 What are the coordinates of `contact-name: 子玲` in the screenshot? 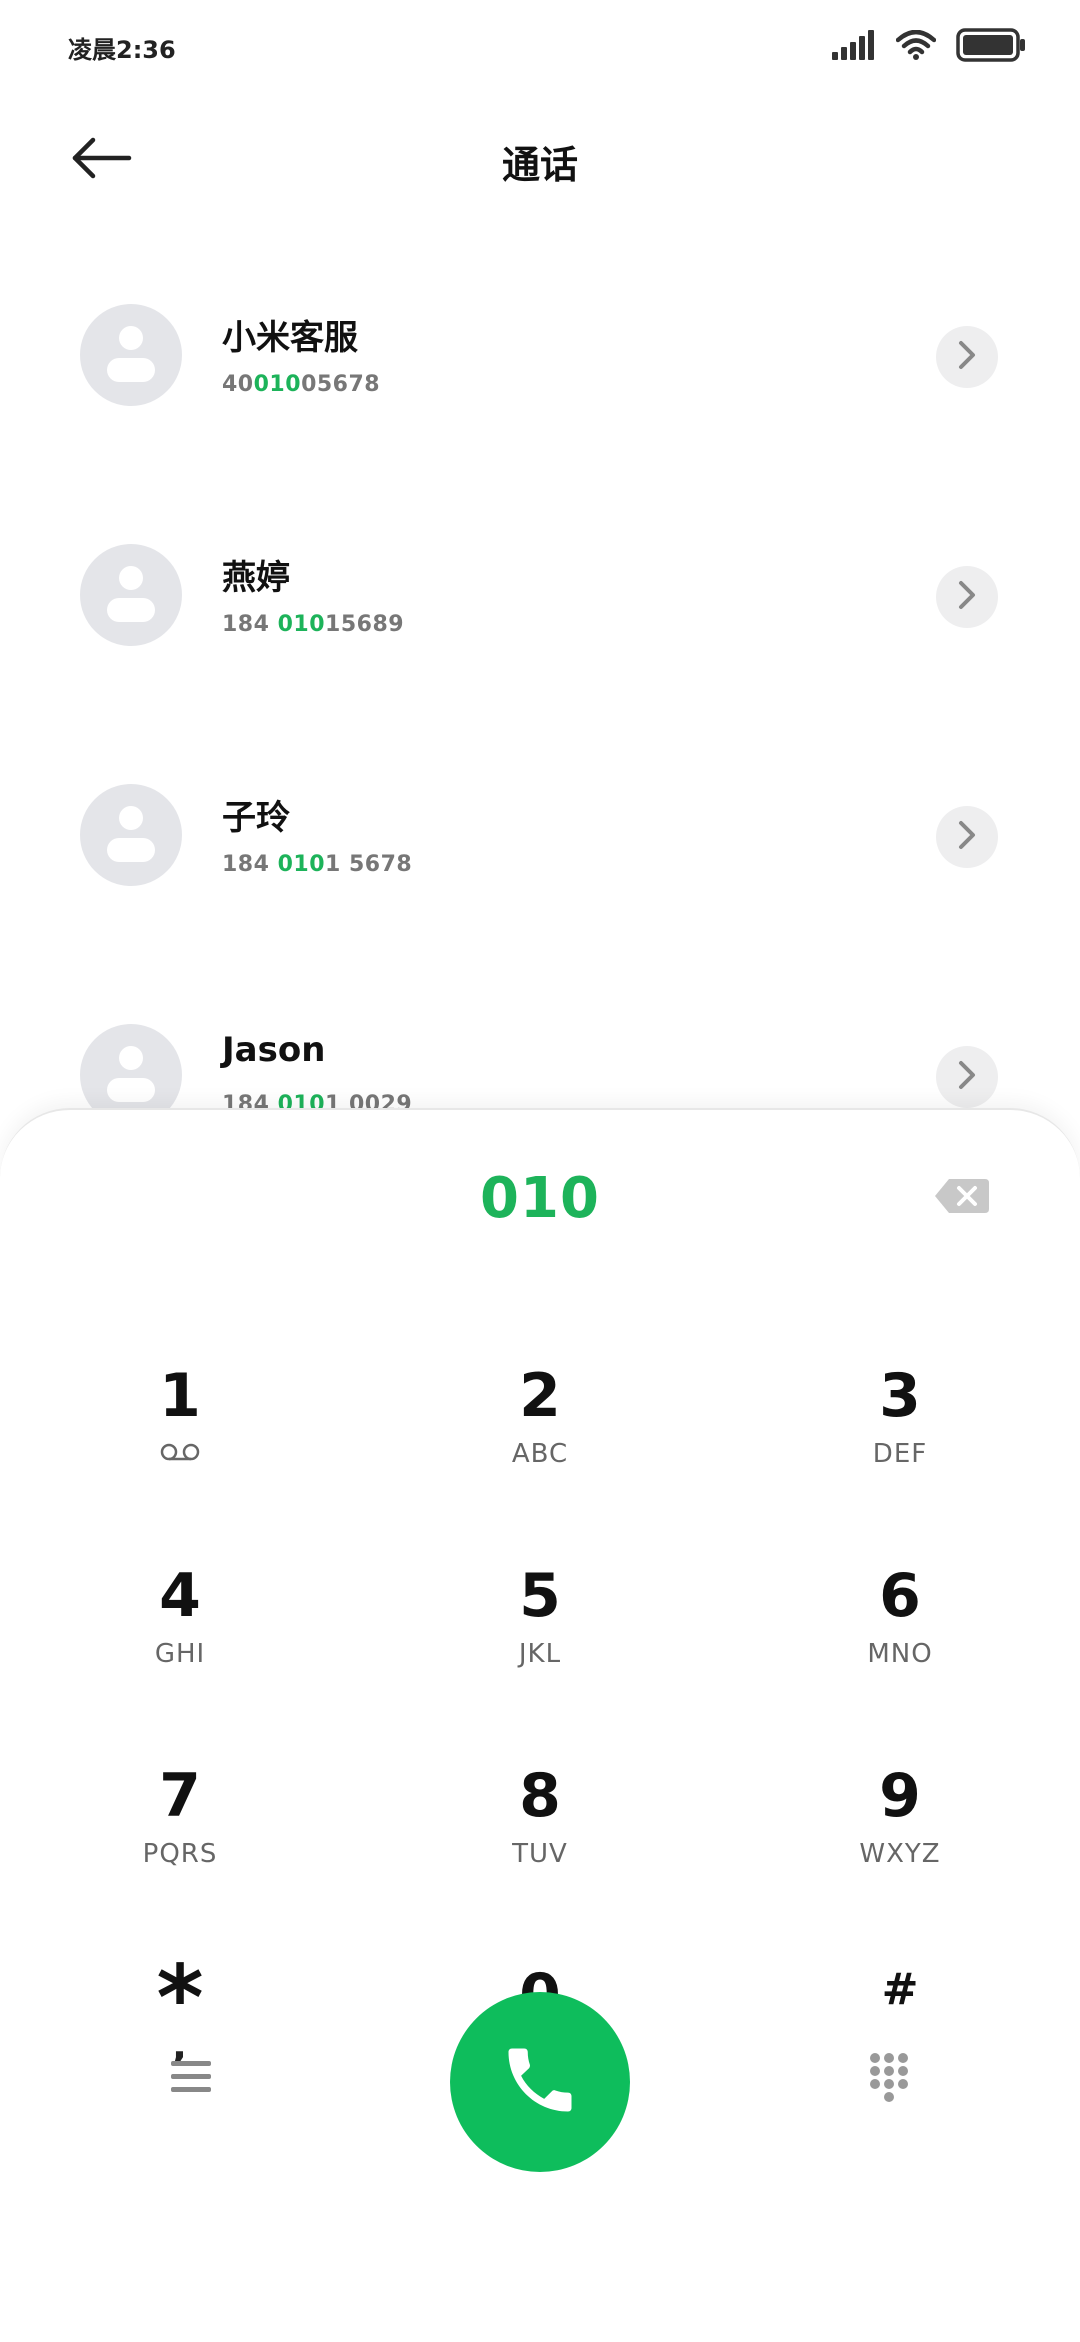 It's located at (256, 818).